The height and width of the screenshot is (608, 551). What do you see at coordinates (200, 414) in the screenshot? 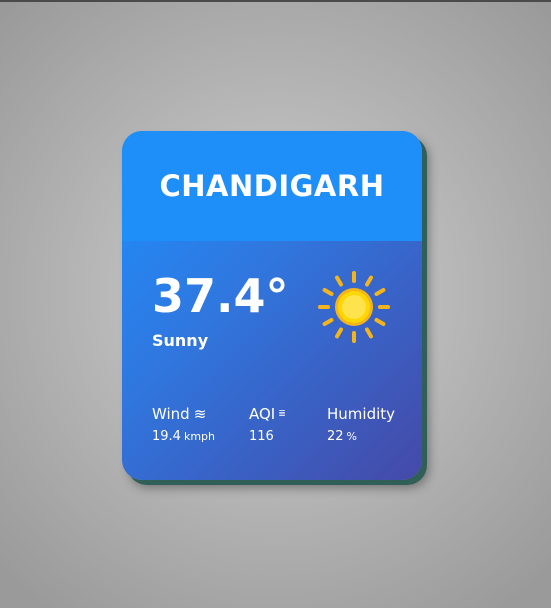
I see `wind-icon: ≋` at bounding box center [200, 414].